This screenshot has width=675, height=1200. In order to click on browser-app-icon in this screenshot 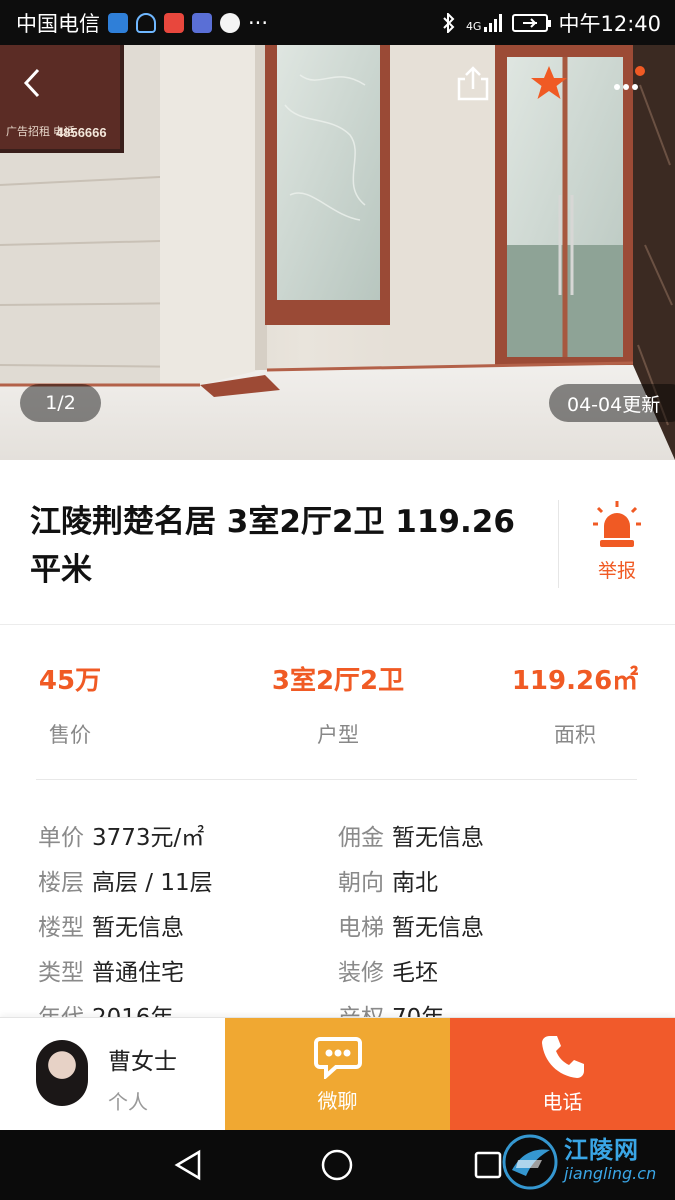, I will do `click(230, 22)`.